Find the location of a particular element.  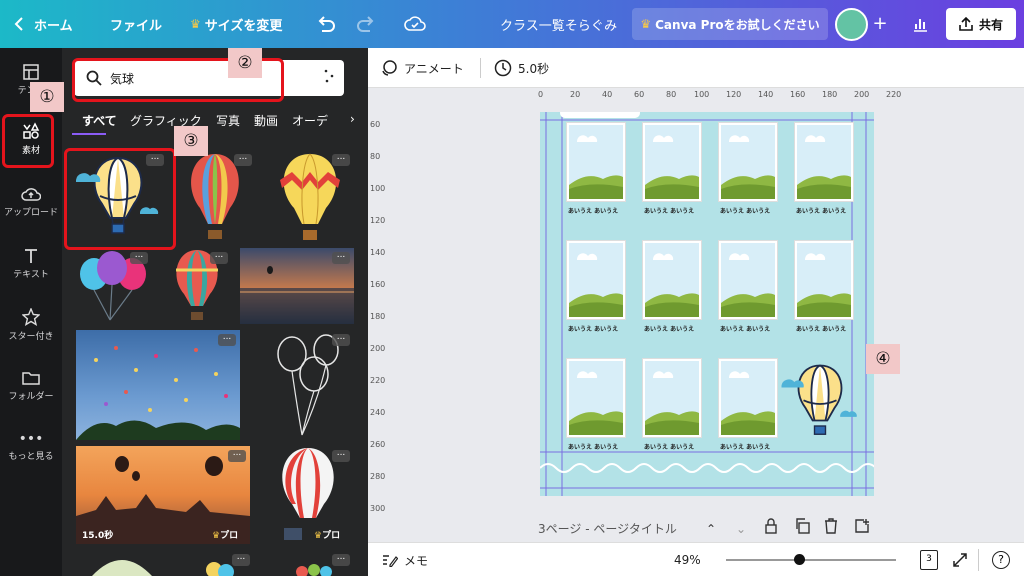

highlight-balloon-result is located at coordinates (120, 199).